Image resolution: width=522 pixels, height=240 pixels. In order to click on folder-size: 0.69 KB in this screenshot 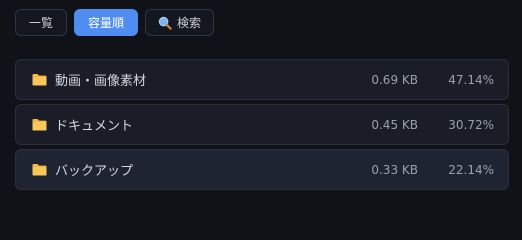, I will do `click(394, 79)`.